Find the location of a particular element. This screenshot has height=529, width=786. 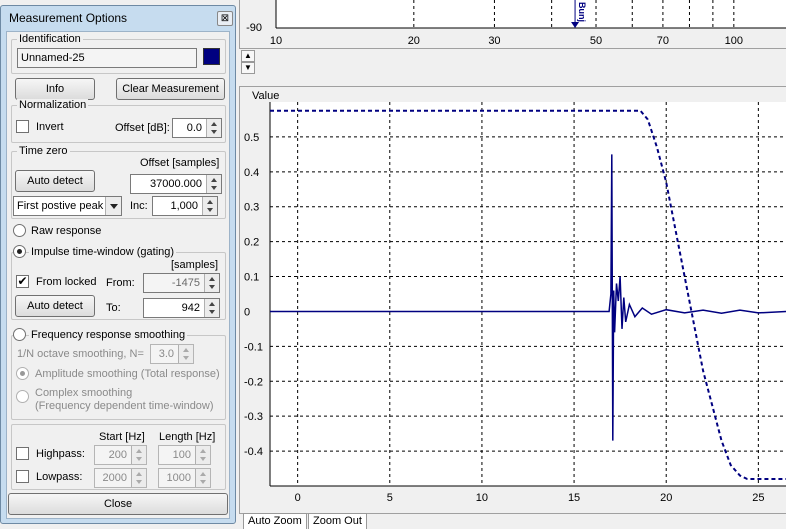

octave-smoothing-spinner is located at coordinates (185, 354).